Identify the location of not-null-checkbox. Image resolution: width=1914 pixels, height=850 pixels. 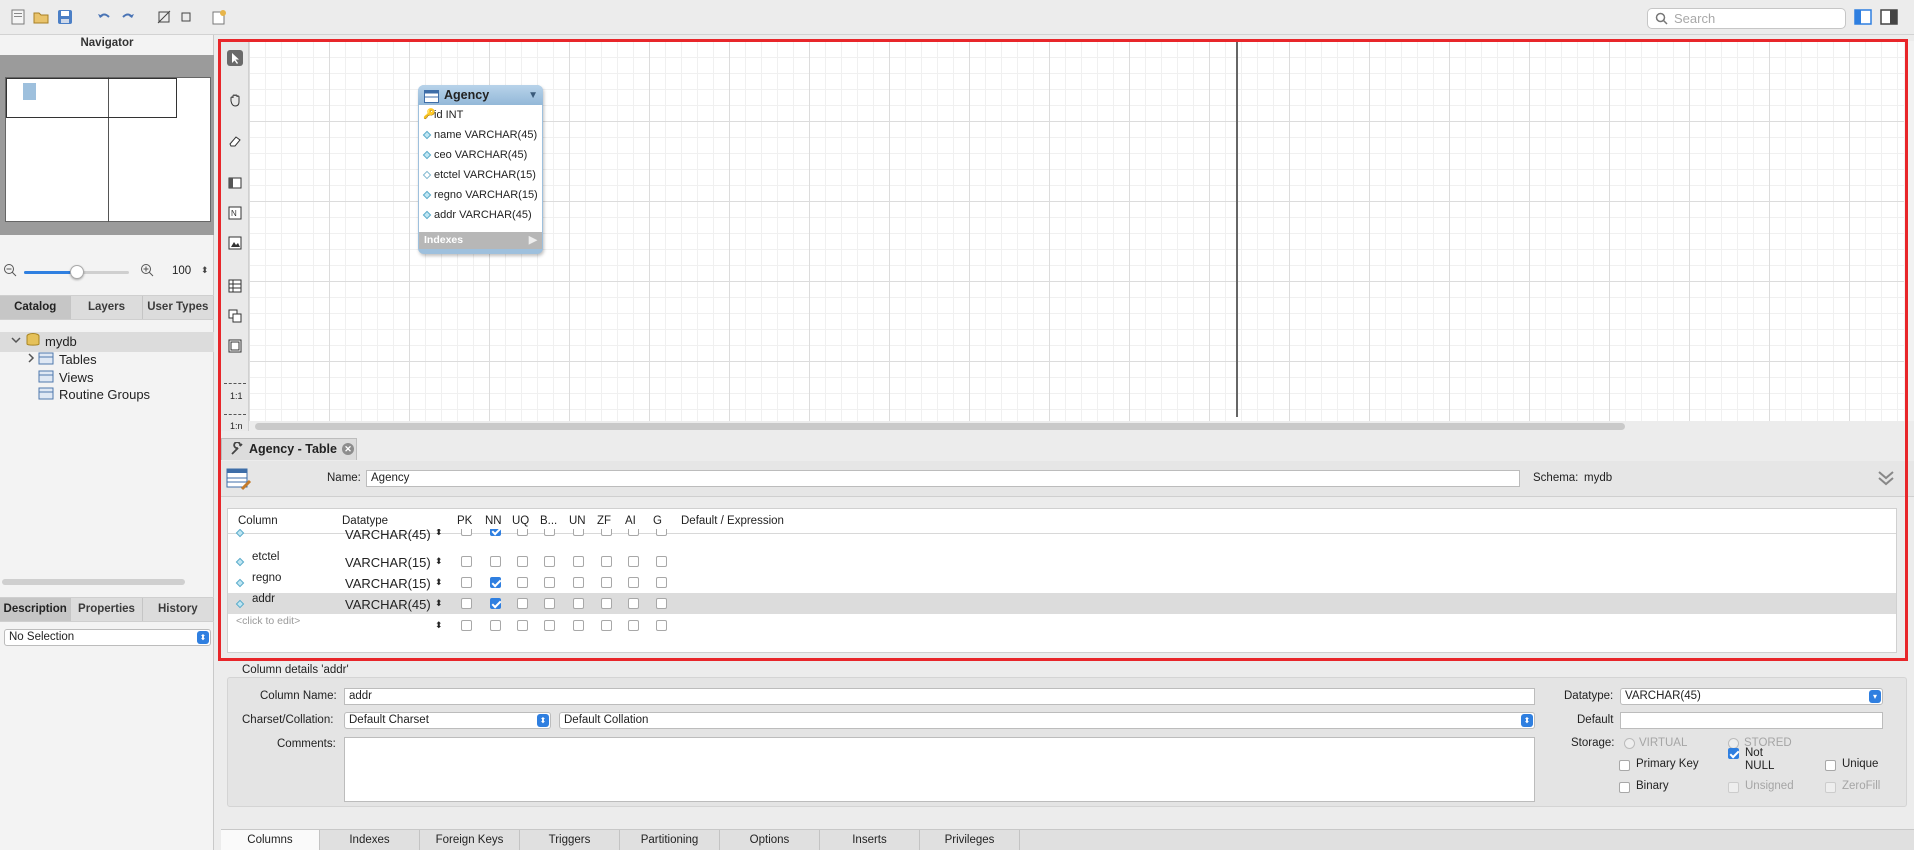
(1733, 753).